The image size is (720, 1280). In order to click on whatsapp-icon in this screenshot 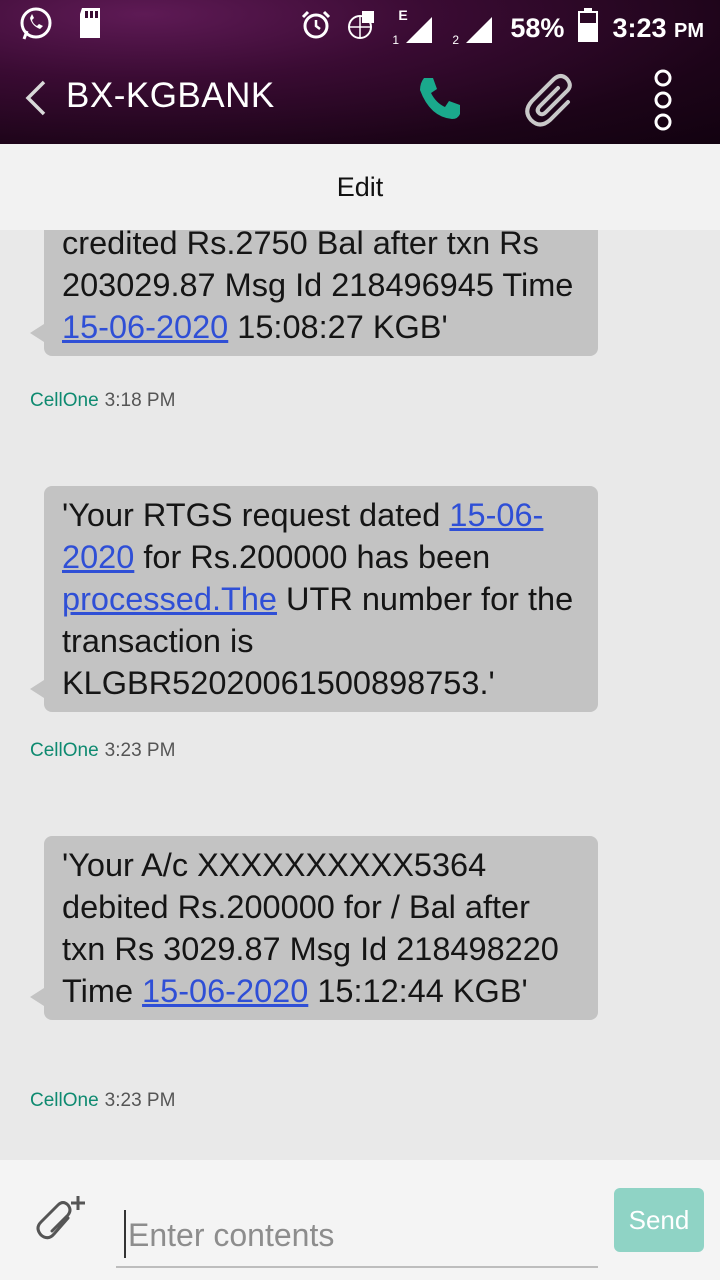, I will do `click(36, 27)`.